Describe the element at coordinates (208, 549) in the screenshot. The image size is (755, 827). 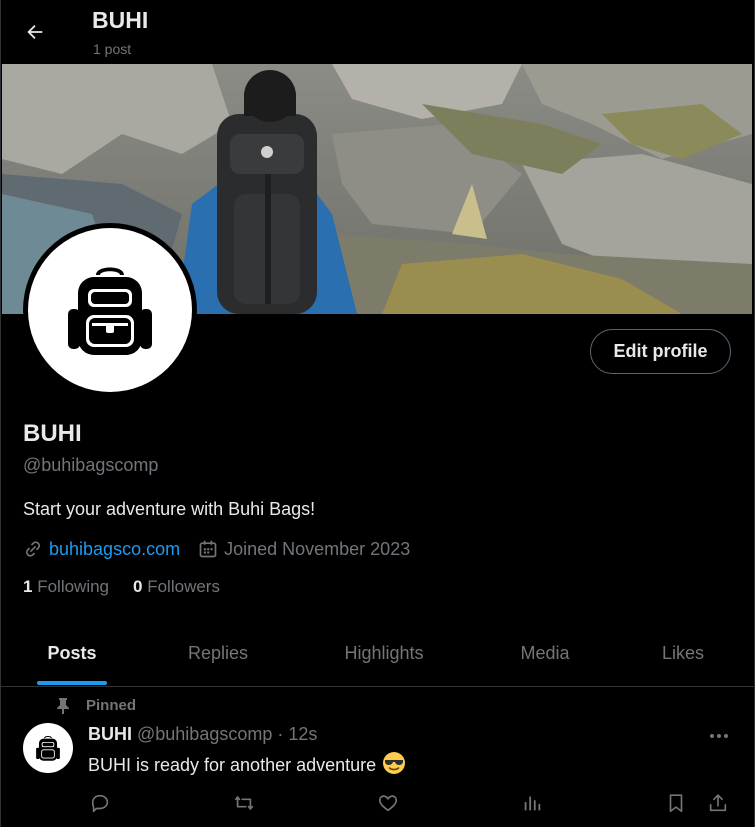
I see `calendar-icon` at that location.